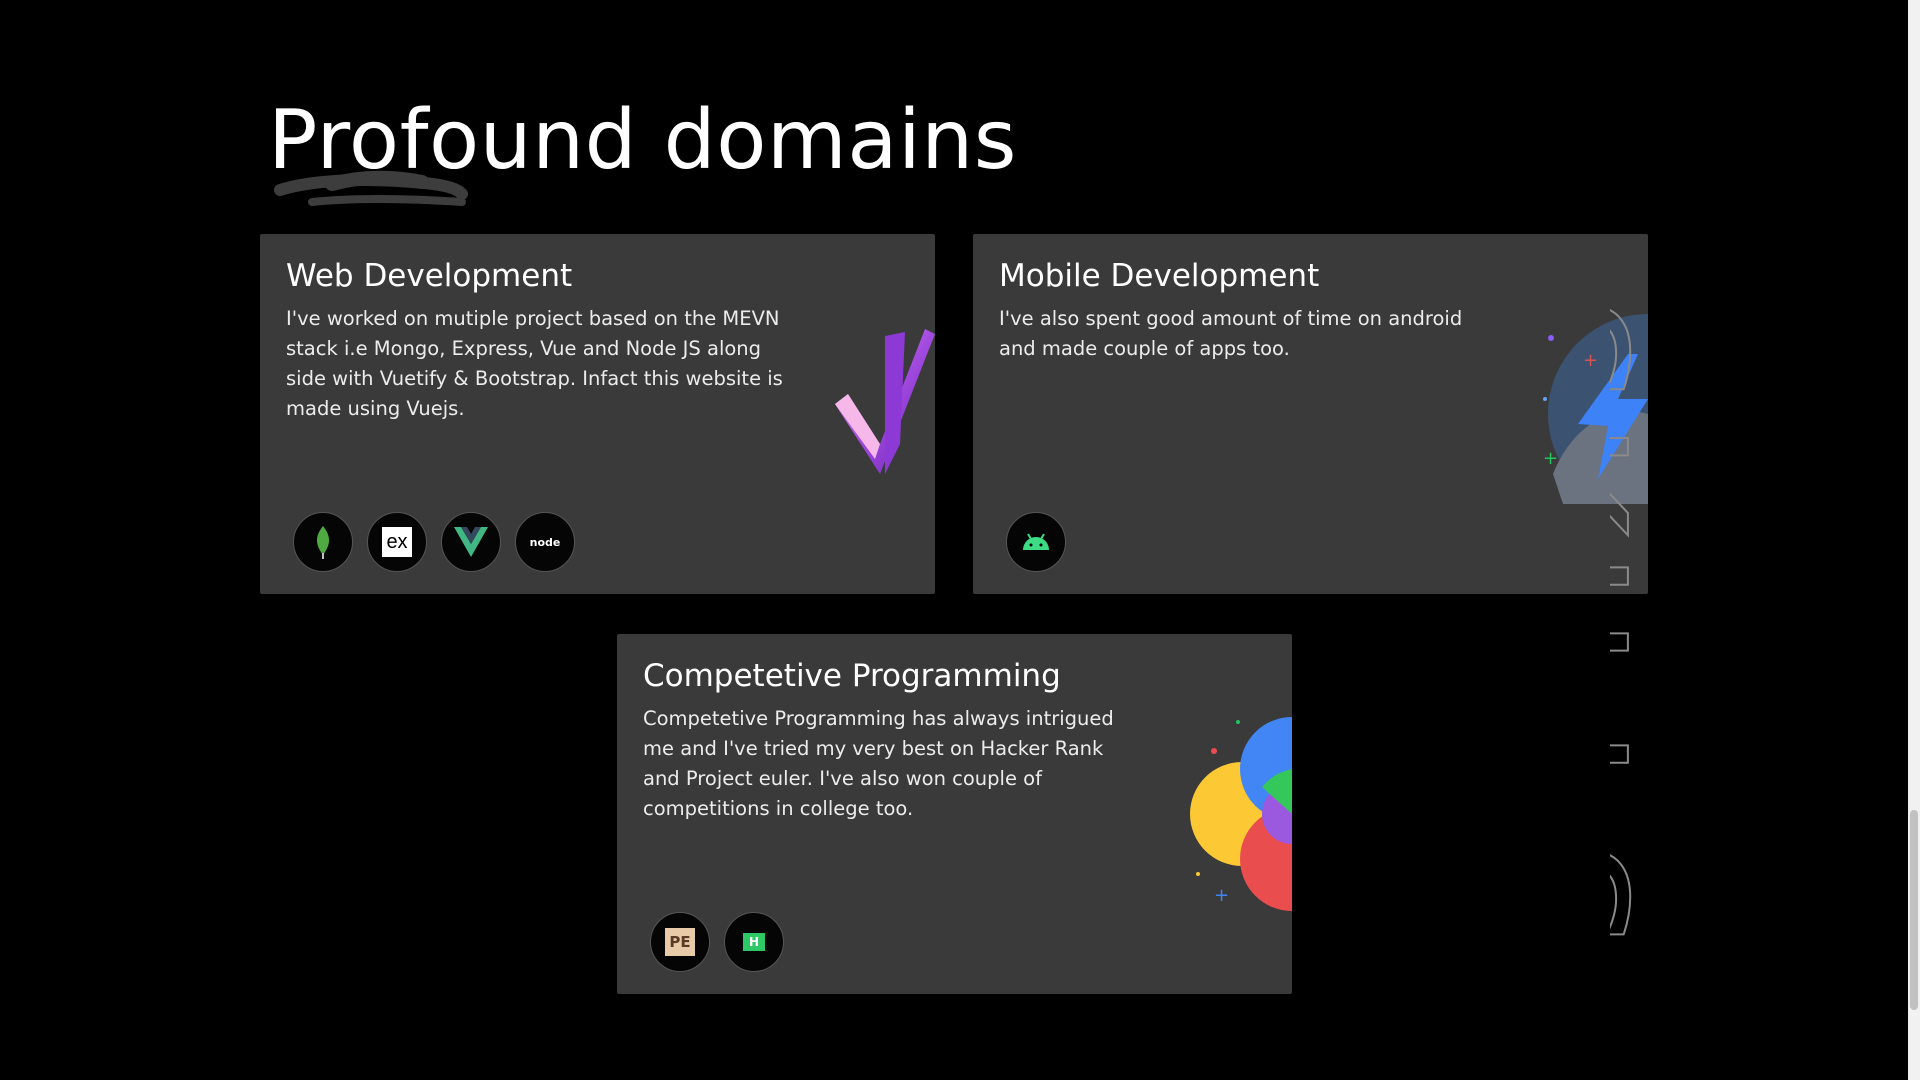 The image size is (1920, 1080). I want to click on hackerrank-logo-text: H, so click(754, 942).